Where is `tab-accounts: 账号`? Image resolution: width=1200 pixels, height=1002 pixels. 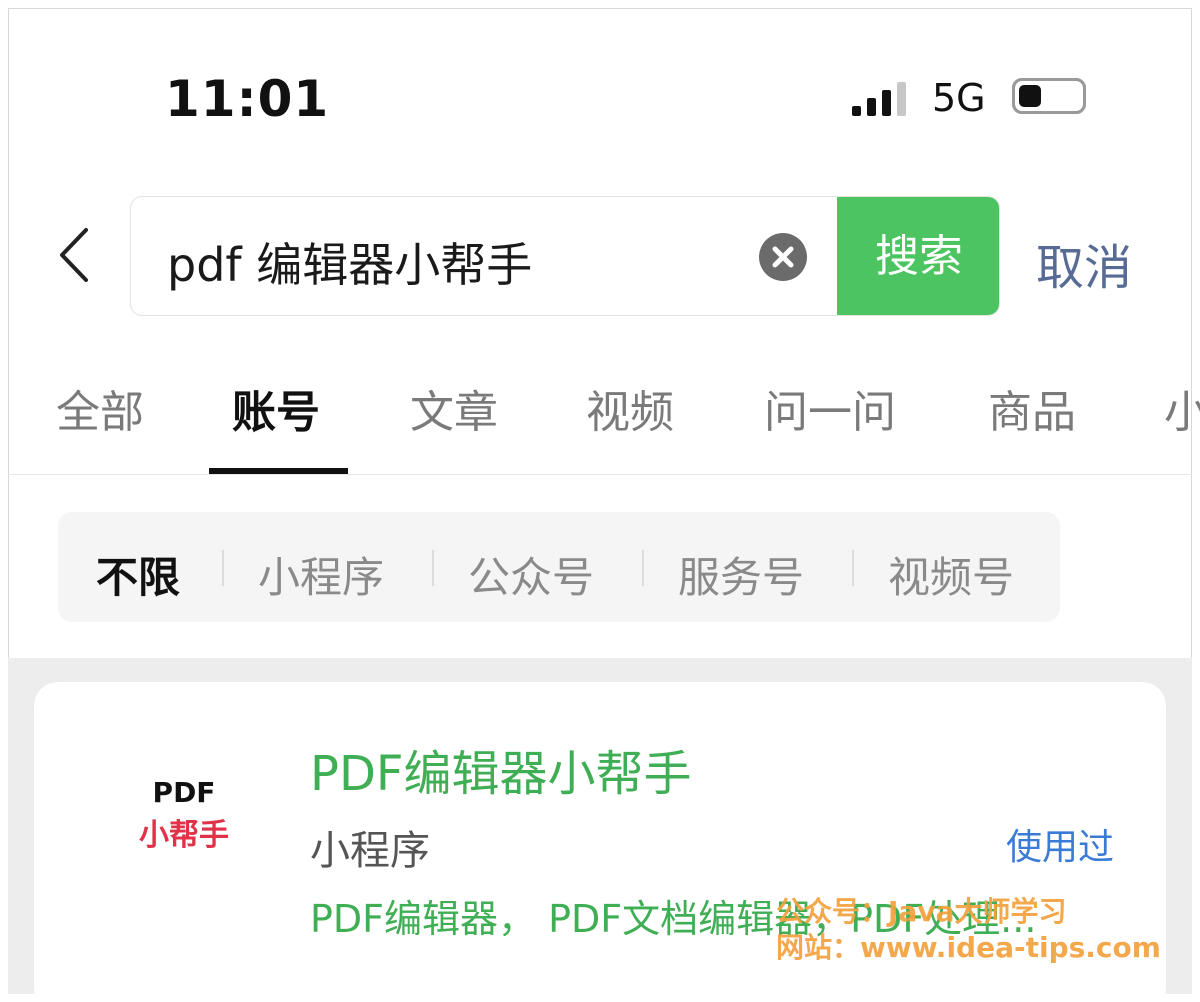
tab-accounts: 账号 is located at coordinates (276, 408).